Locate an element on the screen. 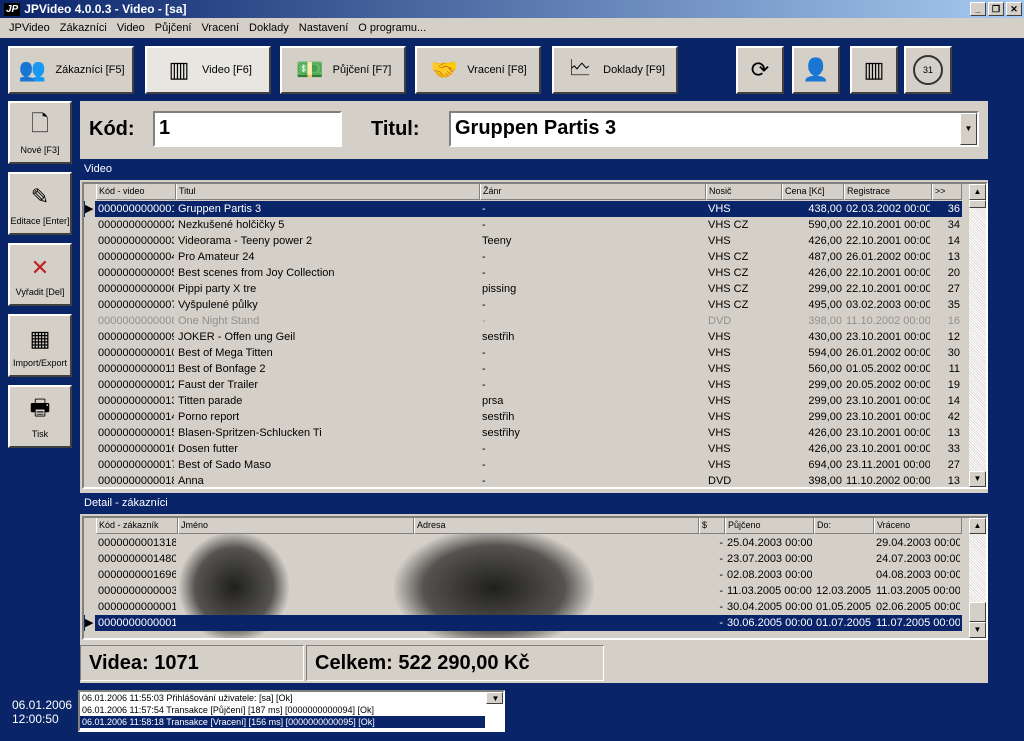 The width and height of the screenshot is (1024, 741). menu-item: Půjčení is located at coordinates (173, 28).